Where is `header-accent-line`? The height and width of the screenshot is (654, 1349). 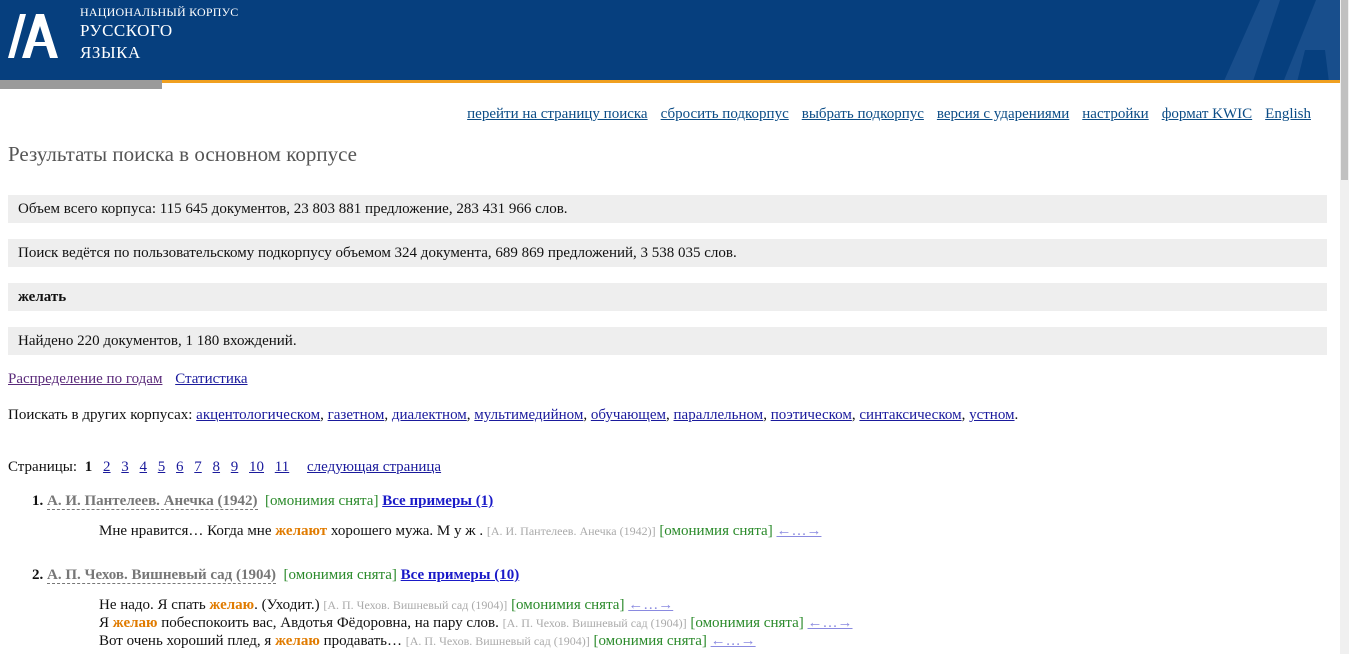
header-accent-line is located at coordinates (751, 81).